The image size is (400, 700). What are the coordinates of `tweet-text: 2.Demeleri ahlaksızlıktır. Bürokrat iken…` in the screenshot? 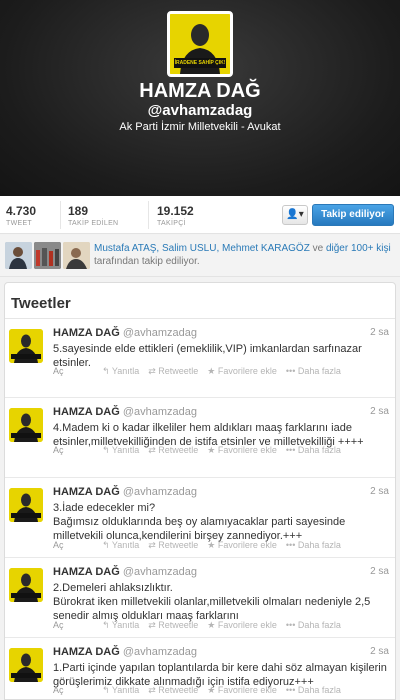 It's located at (212, 602).